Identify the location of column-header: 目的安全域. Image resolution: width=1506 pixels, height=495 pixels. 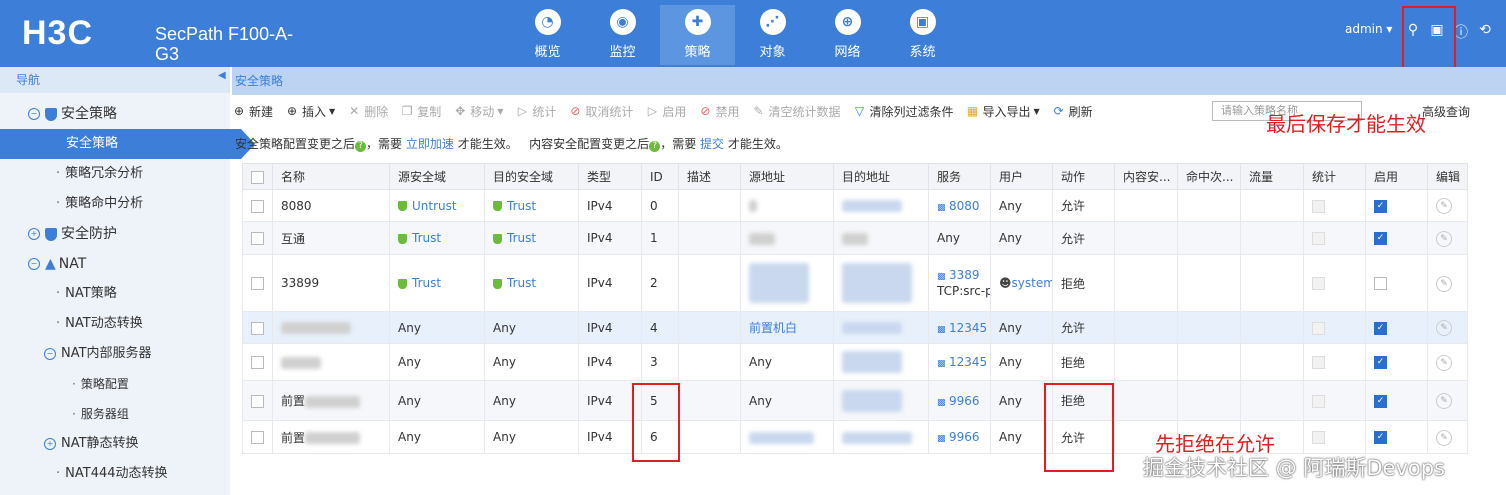
(531, 176).